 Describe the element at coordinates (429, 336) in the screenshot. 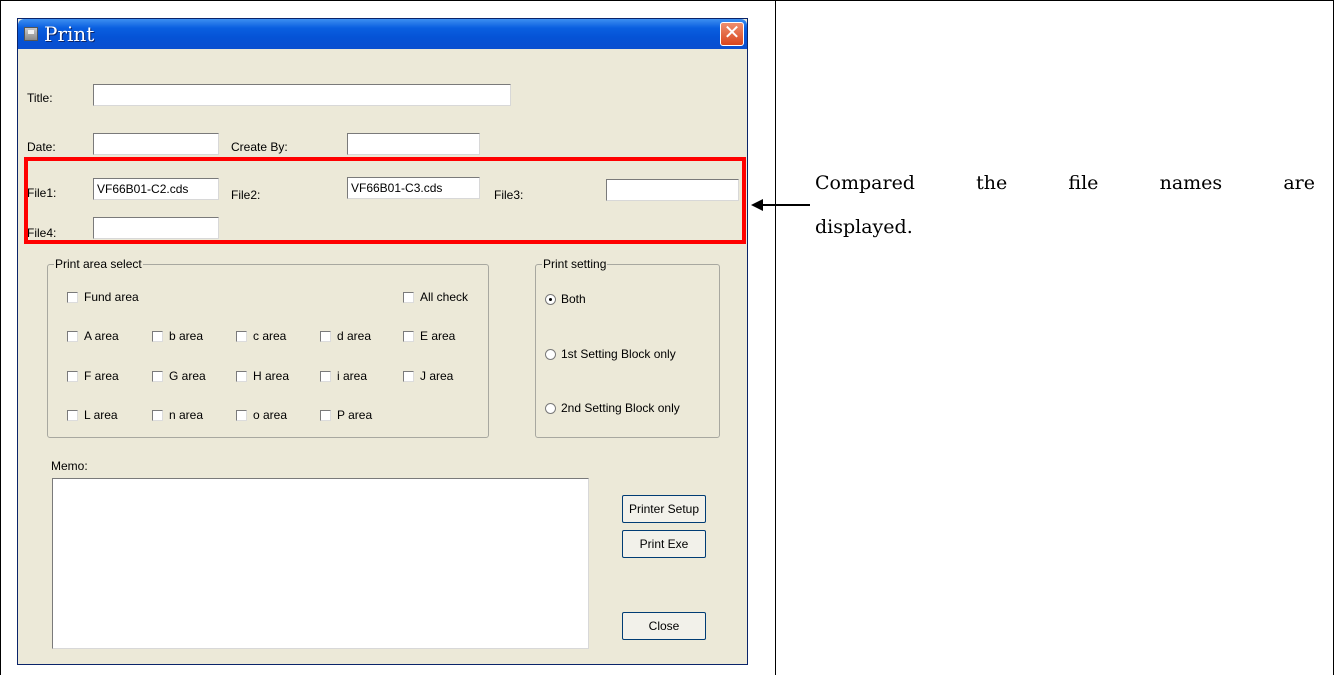

I see `area-e-checkbox: E area` at that location.